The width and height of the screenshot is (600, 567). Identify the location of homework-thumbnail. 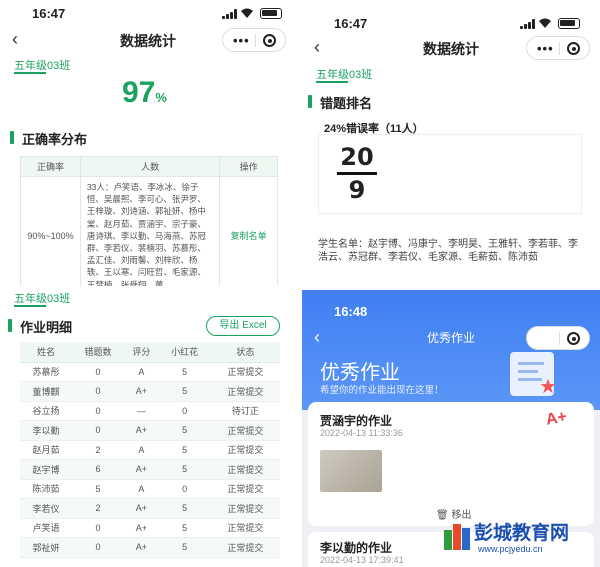
(351, 471).